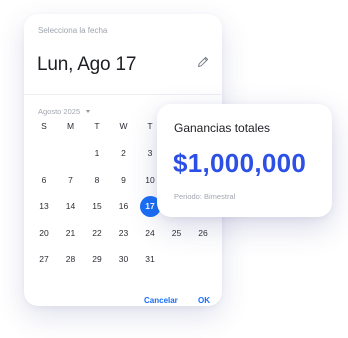 This screenshot has height=338, width=348. I want to click on calendar-day: 23, so click(124, 233).